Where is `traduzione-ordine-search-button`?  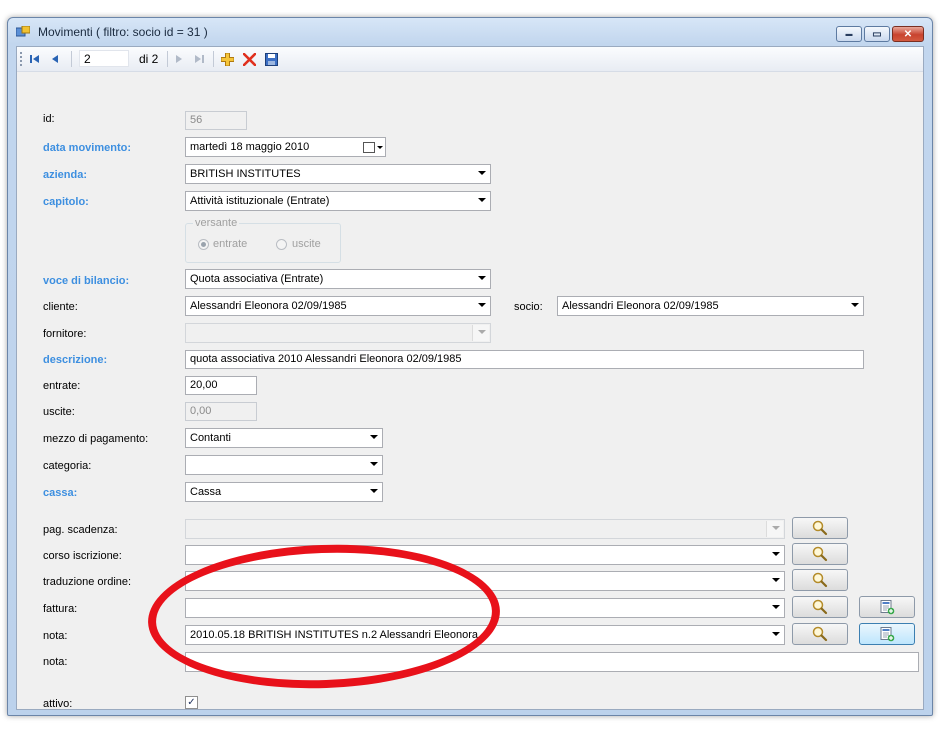 traduzione-ordine-search-button is located at coordinates (820, 580).